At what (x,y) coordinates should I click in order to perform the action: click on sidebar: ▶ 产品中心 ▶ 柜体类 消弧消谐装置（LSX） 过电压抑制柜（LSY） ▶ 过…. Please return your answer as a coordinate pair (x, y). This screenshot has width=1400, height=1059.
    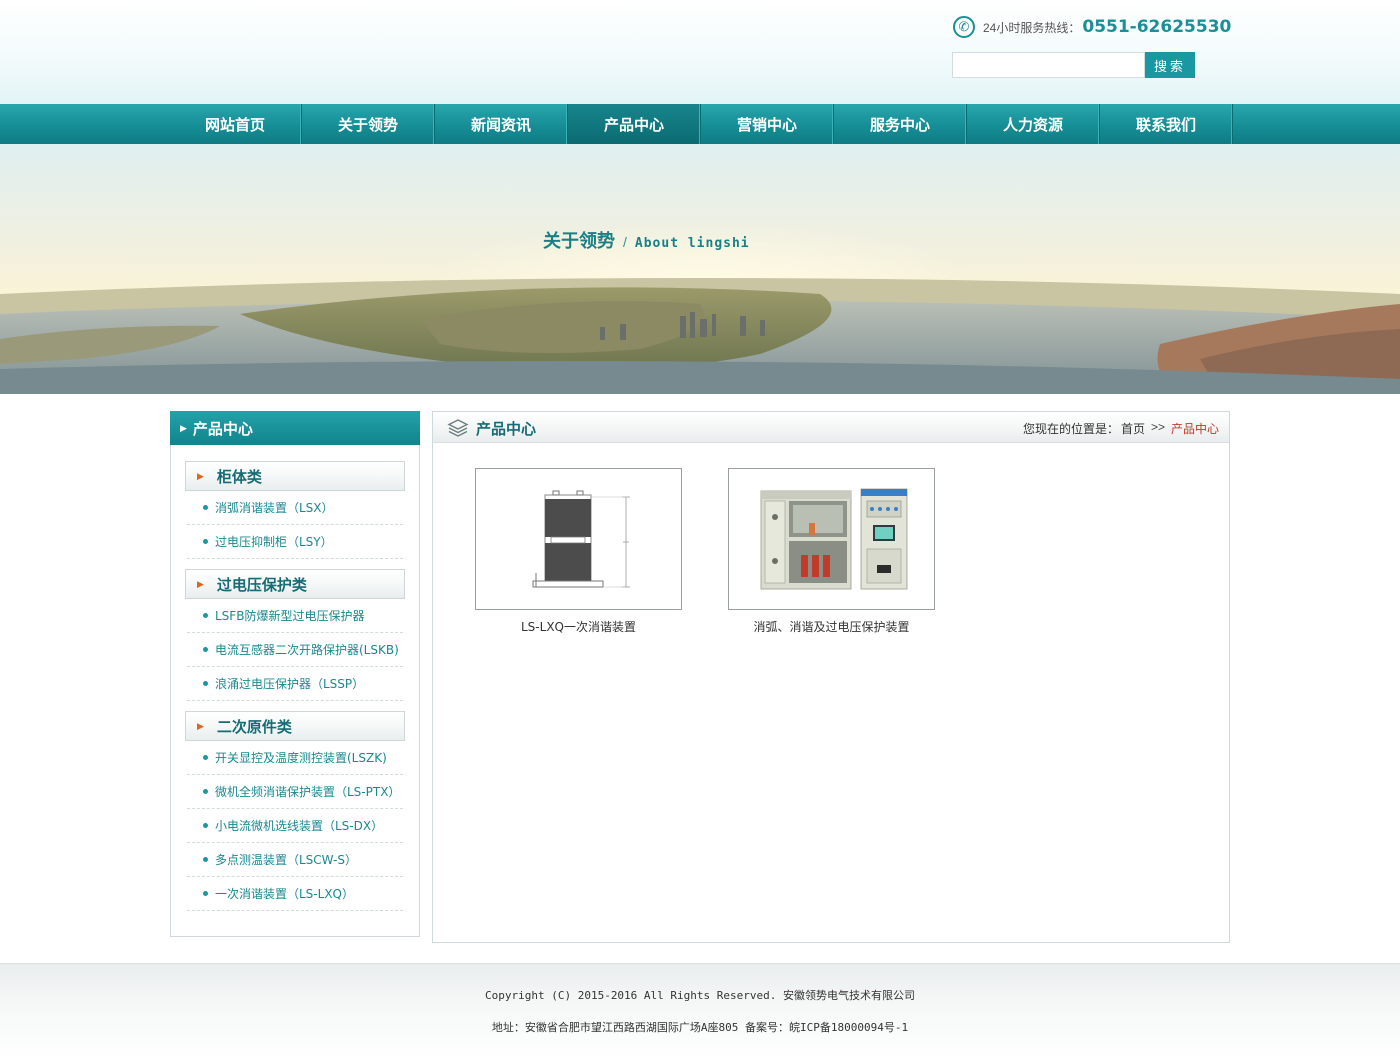
    Looking at the image, I should click on (295, 674).